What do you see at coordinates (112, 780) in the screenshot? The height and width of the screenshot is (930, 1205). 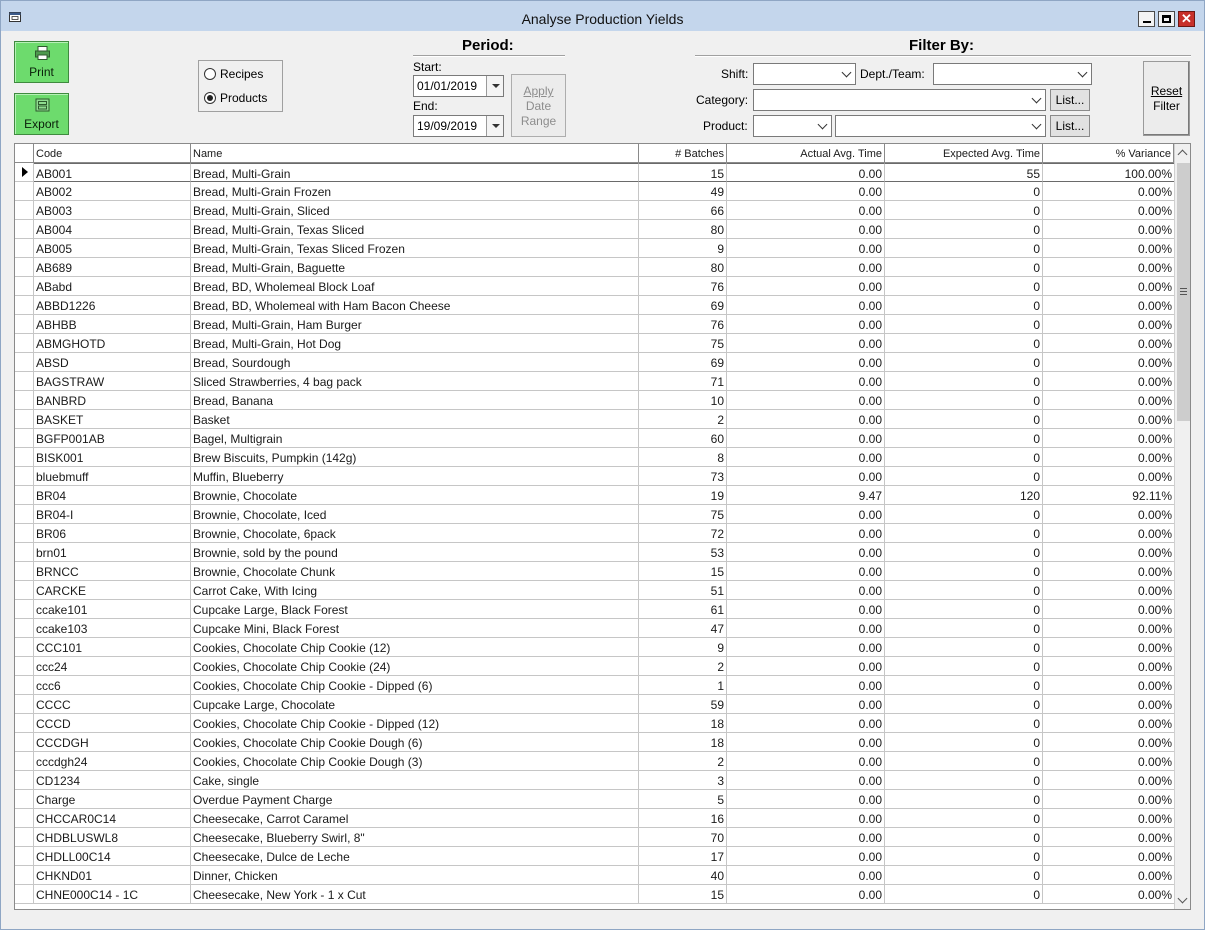 I see `cell-code: CD1234` at bounding box center [112, 780].